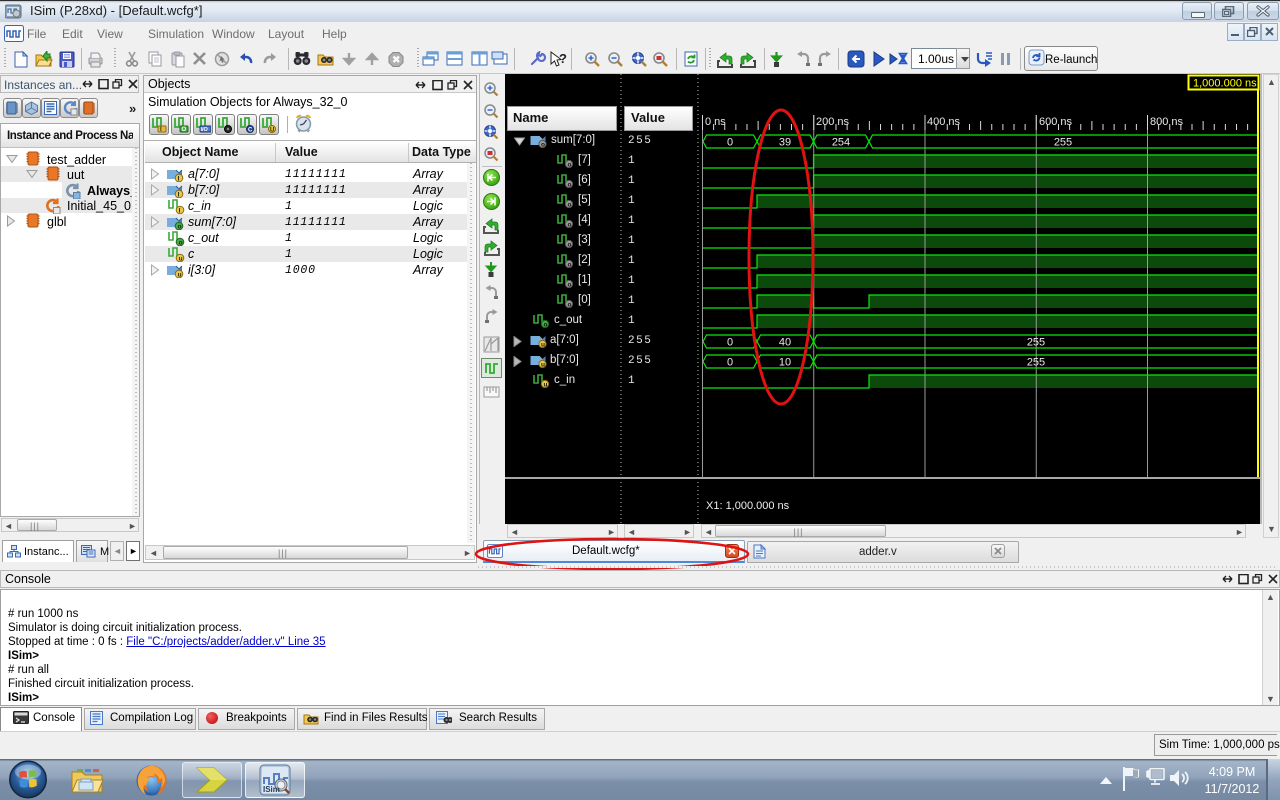 This screenshot has height=800, width=1280. What do you see at coordinates (785, 343) in the screenshot?
I see `svg-text: 40` at bounding box center [785, 343].